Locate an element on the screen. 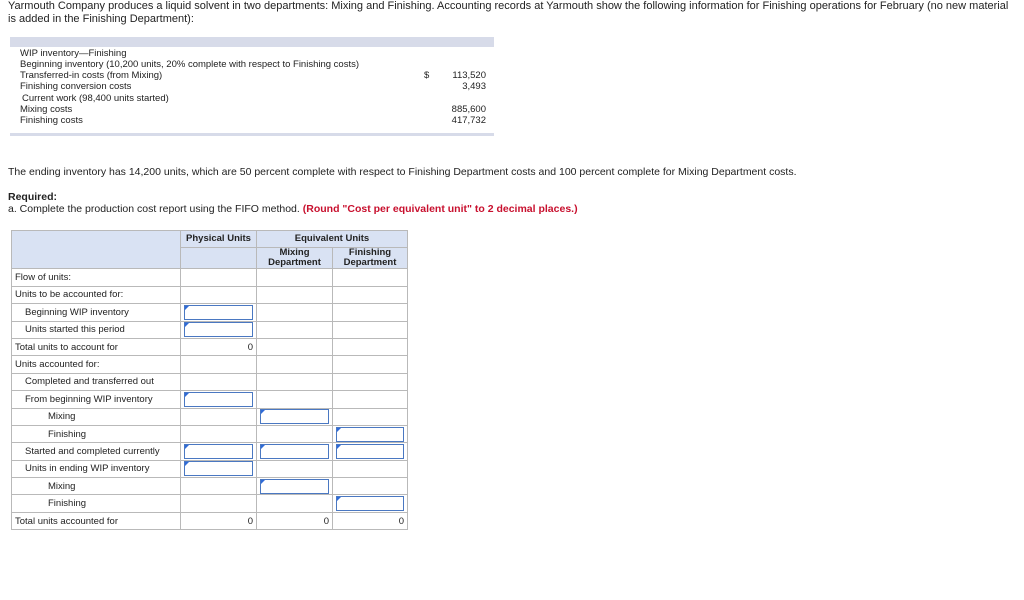 The width and height of the screenshot is (1024, 600). physical-units-value: 0 is located at coordinates (218, 347).